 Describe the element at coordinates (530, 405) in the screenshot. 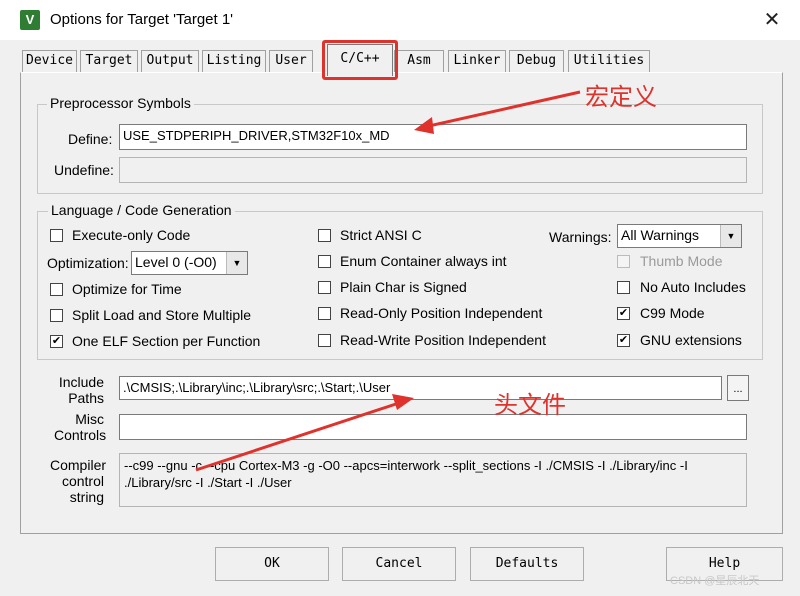

I see `header-files-annotation: 头文件` at that location.